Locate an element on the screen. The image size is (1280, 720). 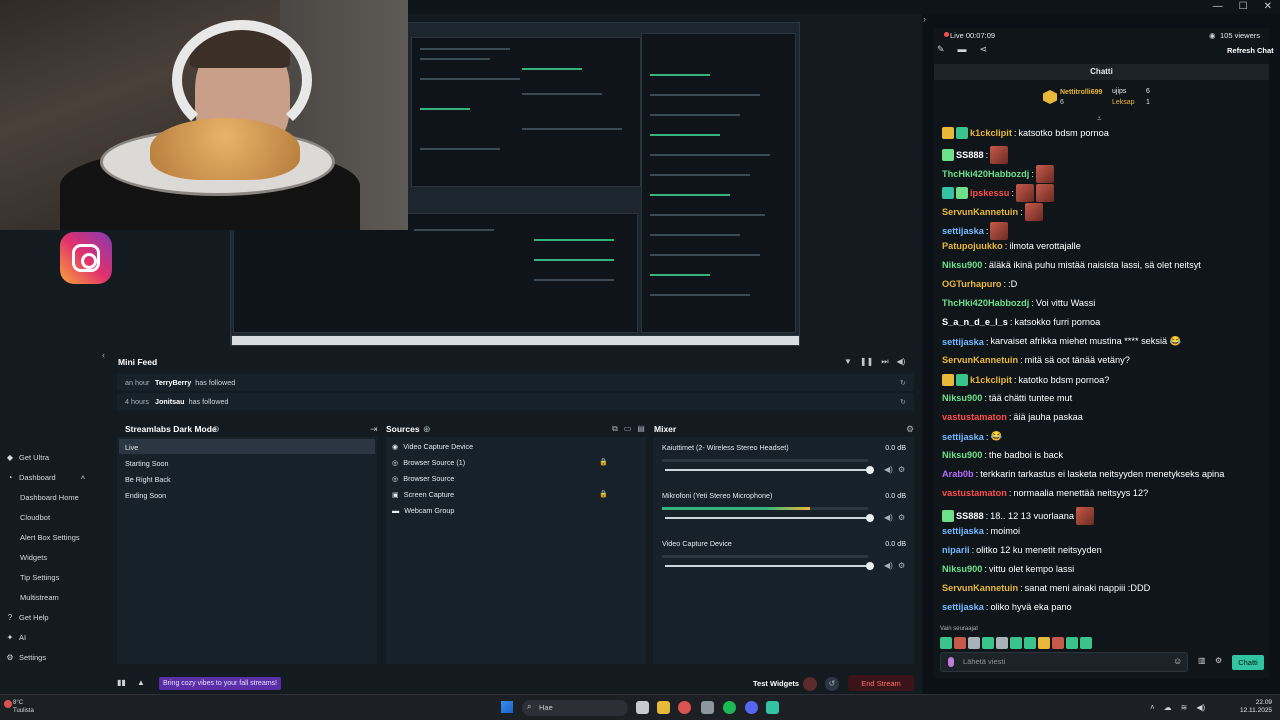
source-item: ▣ Screen Capture is located at coordinates (423, 494).